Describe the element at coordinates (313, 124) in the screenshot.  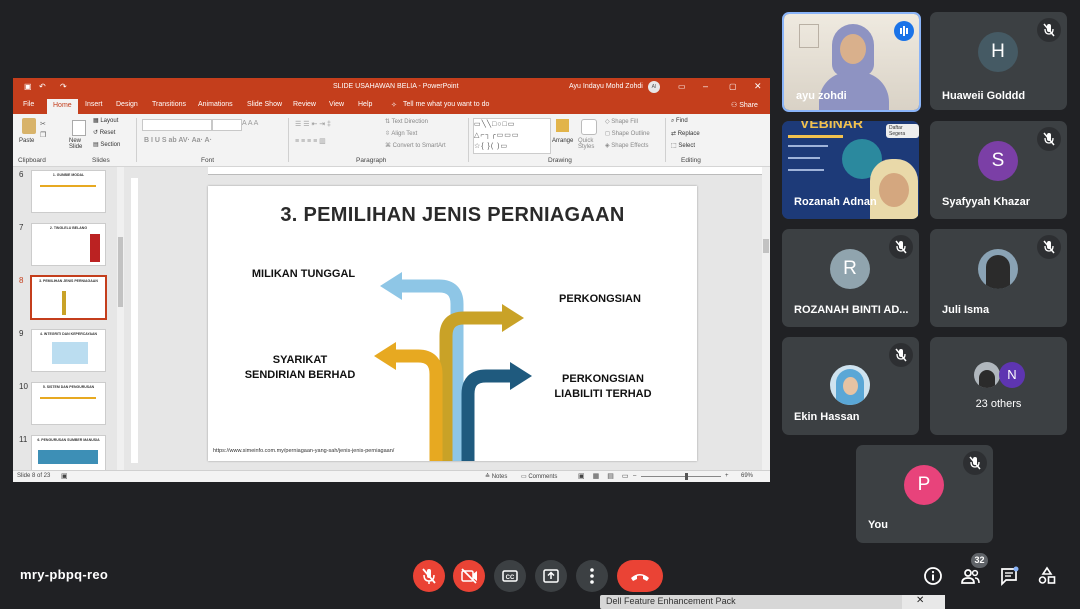
I see `list-icon: ☰ ☰ ⇤ ⇥ ‡` at that location.